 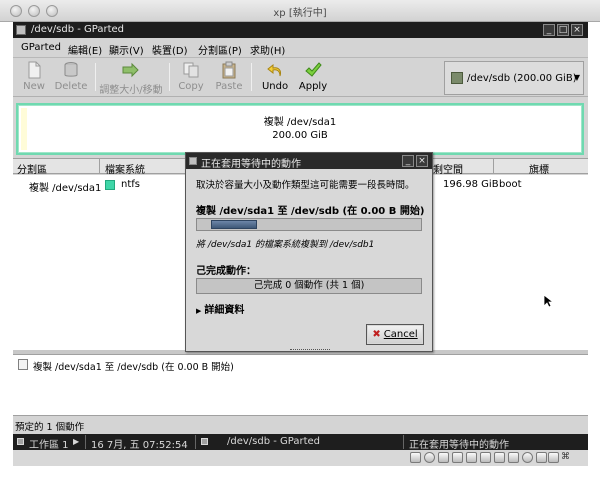 I want to click on undo-icon, so click(x=274, y=70).